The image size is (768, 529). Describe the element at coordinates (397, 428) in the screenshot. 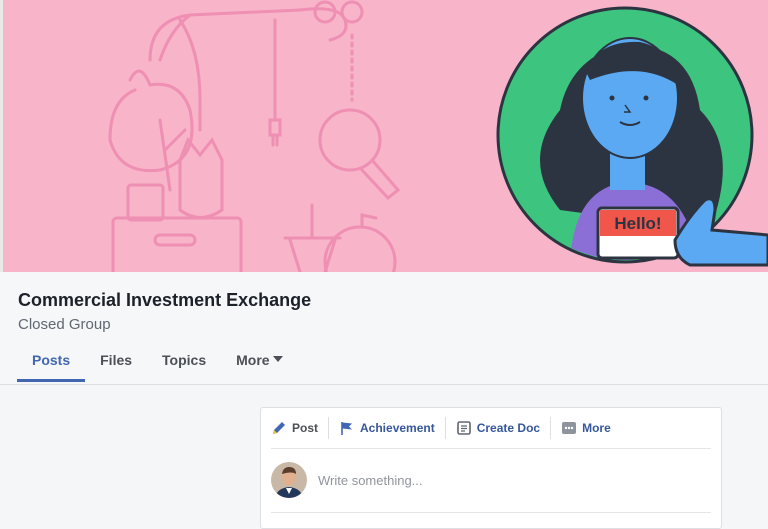

I see `achievement-action-label: Achievement` at that location.